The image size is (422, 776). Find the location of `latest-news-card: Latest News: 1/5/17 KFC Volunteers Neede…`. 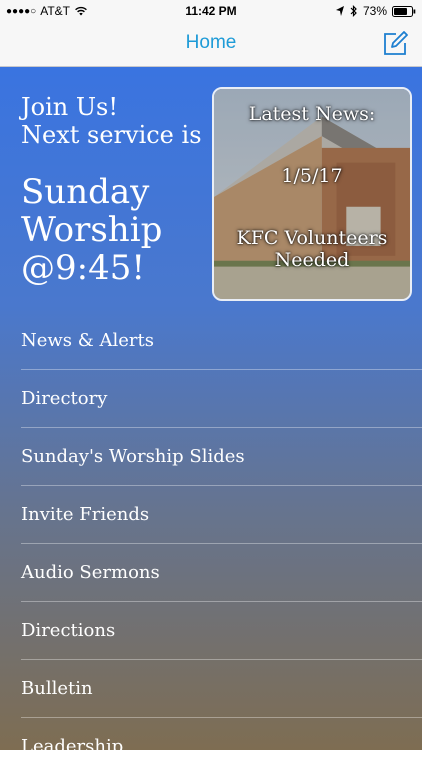

latest-news-card: Latest News: 1/5/17 KFC Volunteers Neede… is located at coordinates (312, 194).